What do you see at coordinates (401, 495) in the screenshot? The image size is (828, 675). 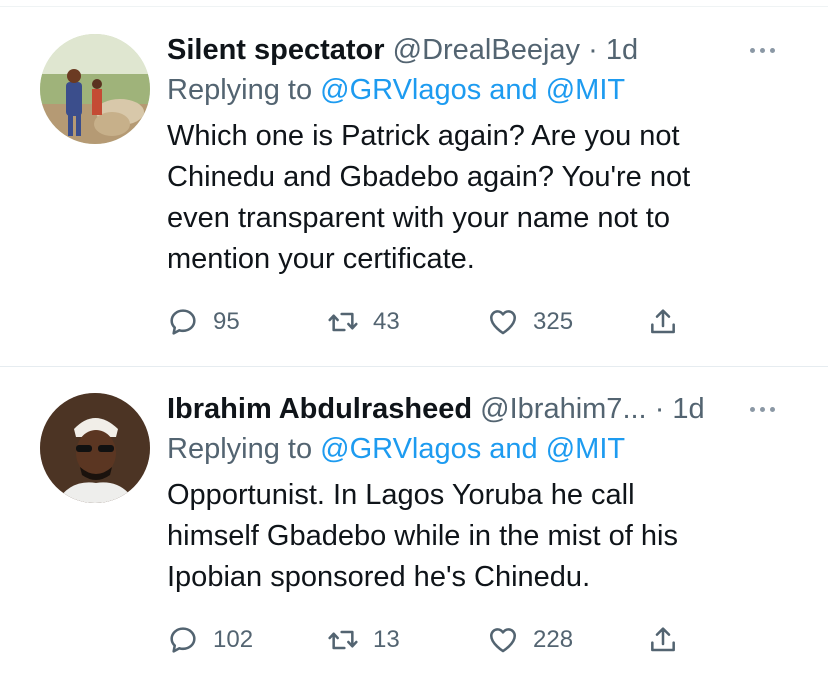 I see `tweet-text-line: Opportunist. In Lagos Yoruba he call` at bounding box center [401, 495].